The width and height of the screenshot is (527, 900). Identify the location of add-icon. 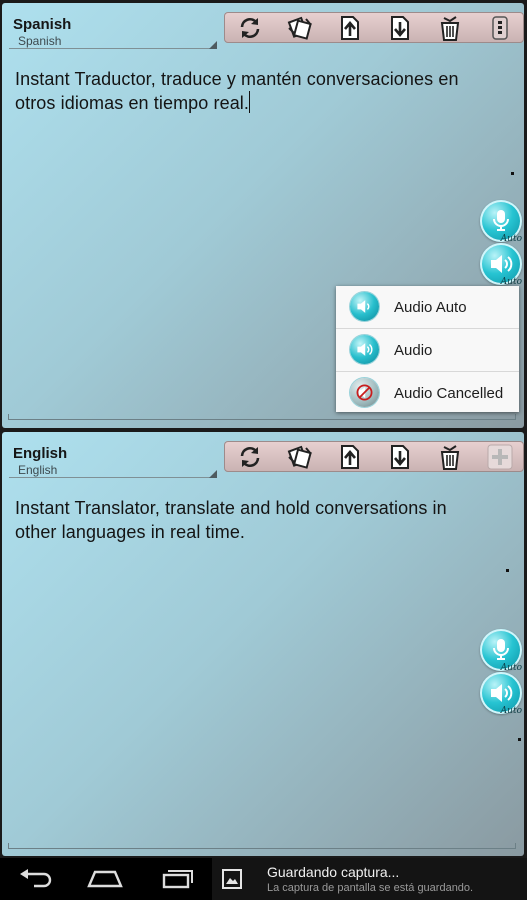
(500, 456).